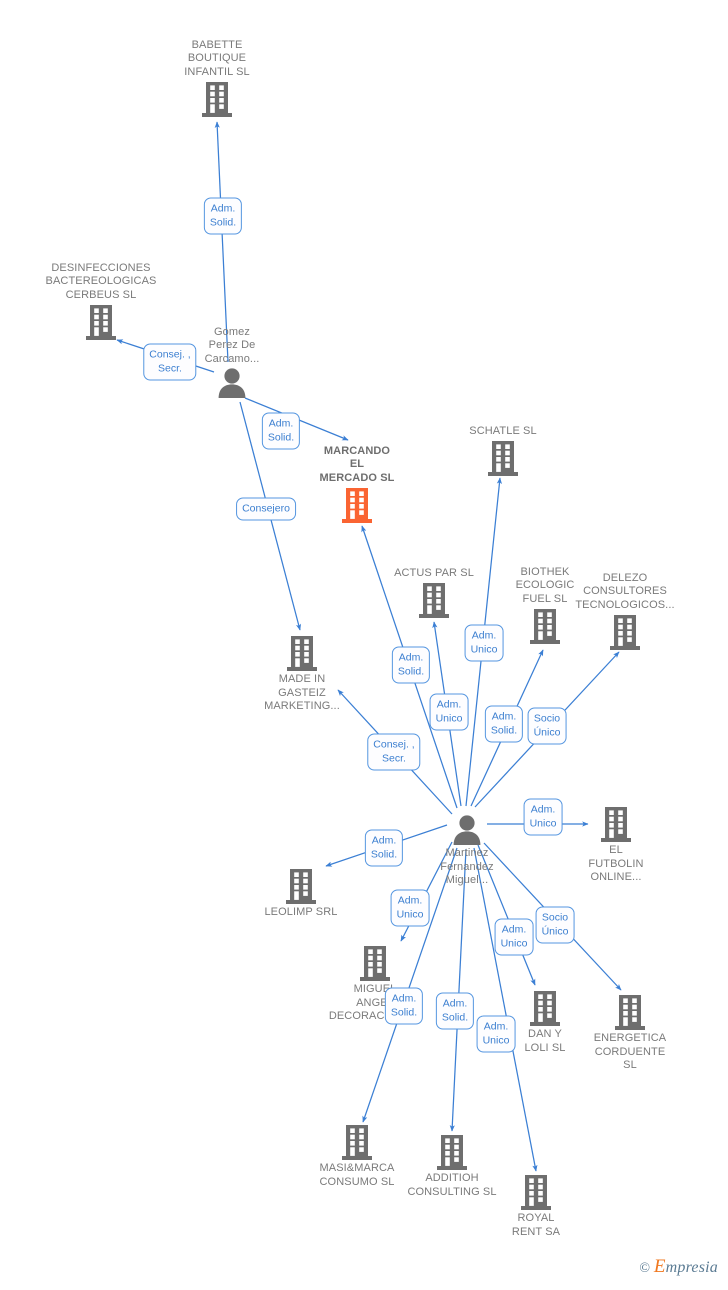  Describe the element at coordinates (547, 726) in the screenshot. I see `relation-badge-delezo: Socio Único` at that location.